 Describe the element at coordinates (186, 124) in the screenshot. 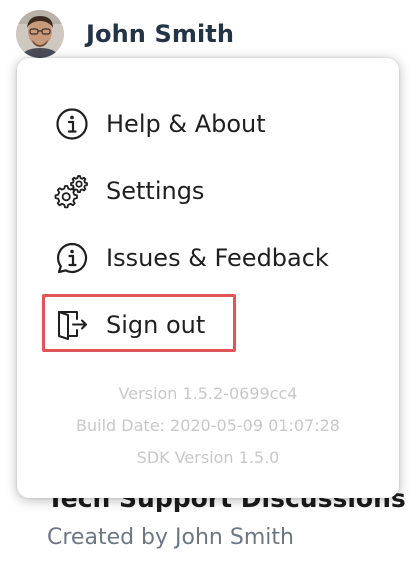

I see `menu-item-label: Help & About` at that location.